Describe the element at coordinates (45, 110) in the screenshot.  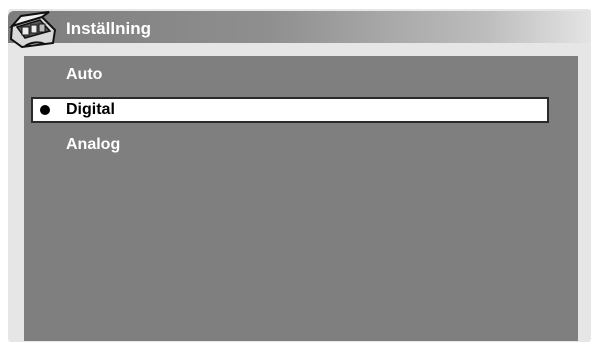
I see `selected-bullet-icon` at that location.